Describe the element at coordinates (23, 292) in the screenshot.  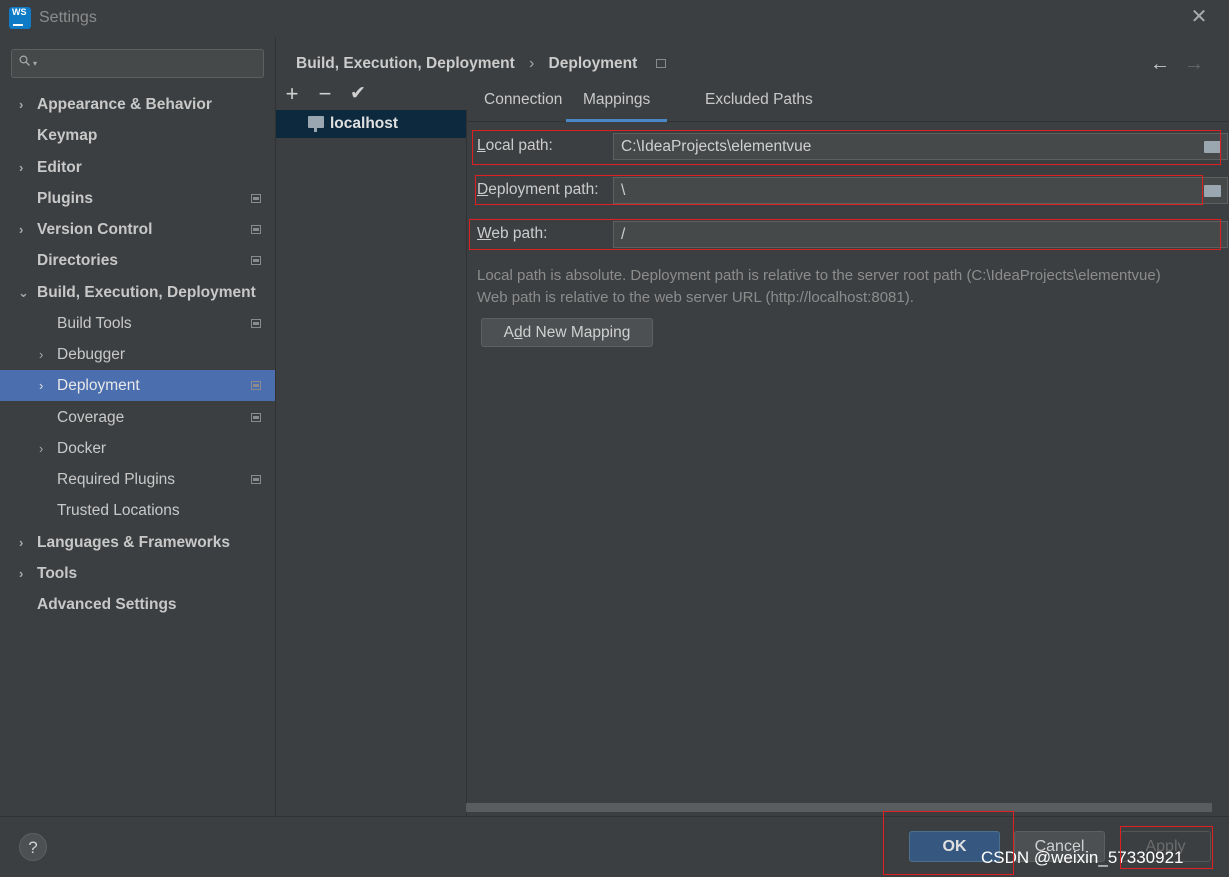
I see `chevron-down-icon: ⌄` at that location.